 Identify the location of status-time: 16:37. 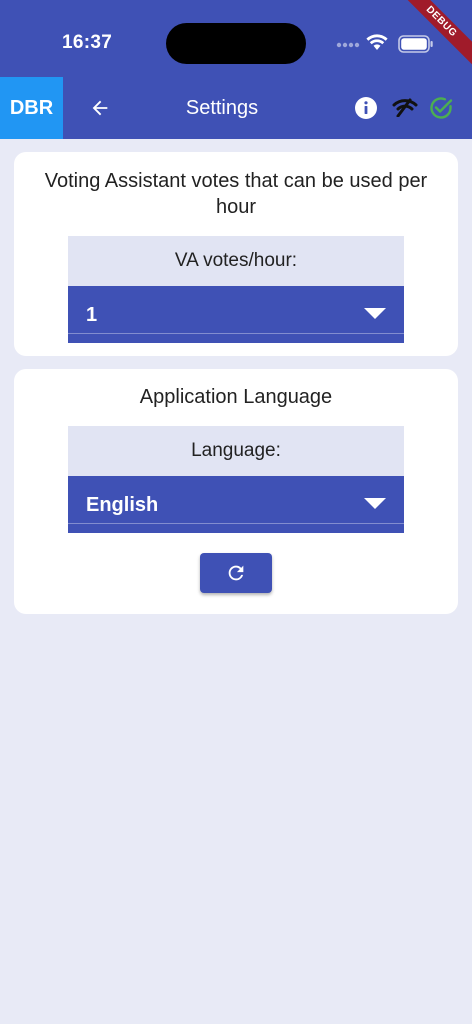
(87, 42).